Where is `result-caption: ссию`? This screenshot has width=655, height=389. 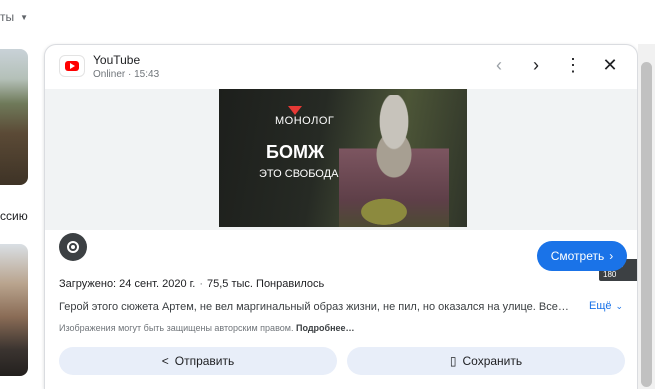 result-caption: ссию is located at coordinates (14, 216).